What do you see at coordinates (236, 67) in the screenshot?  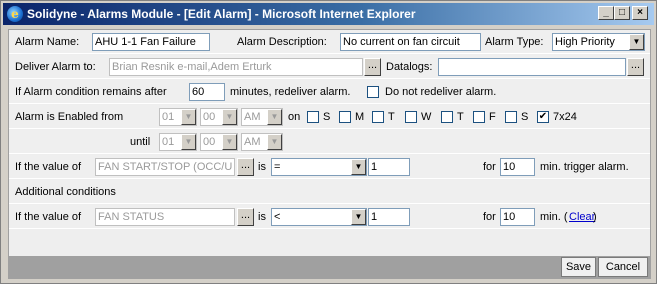 I see `deliver-recipients-input: Brian Resnik e-mail,Adem Erturk` at bounding box center [236, 67].